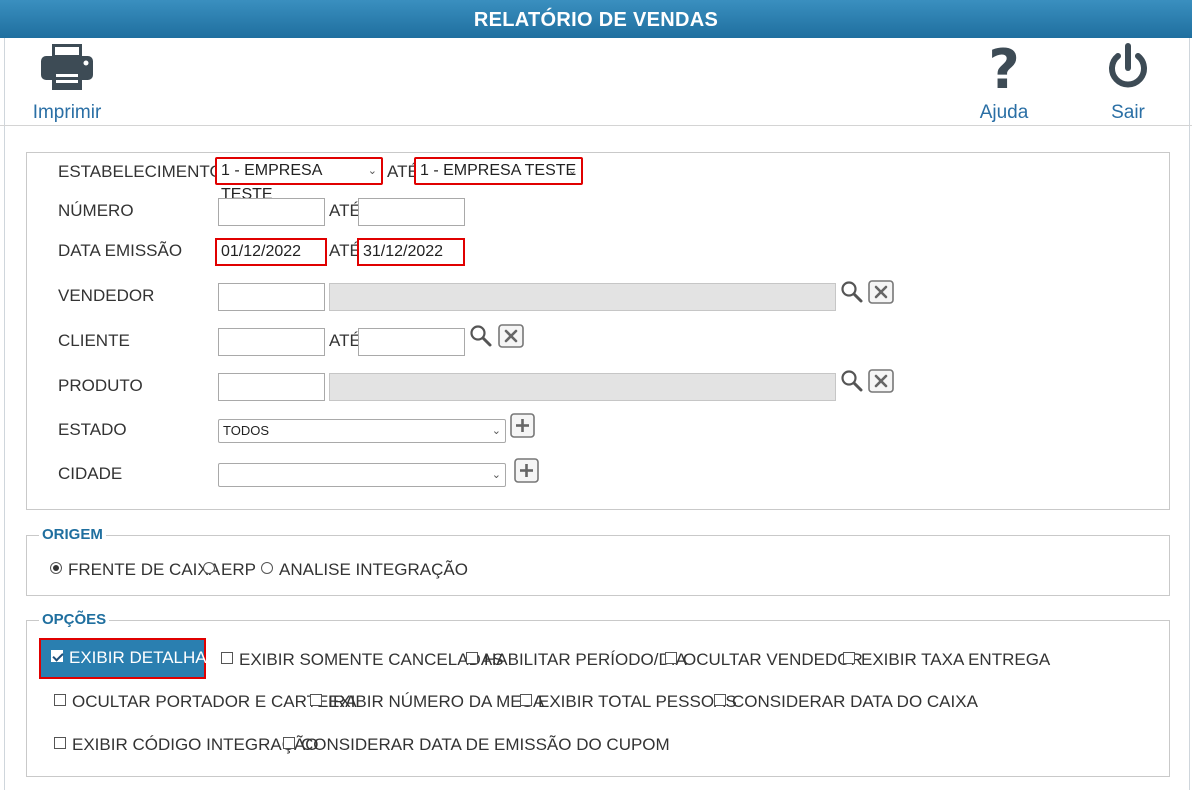  Describe the element at coordinates (362, 475) in the screenshot. I see `cidade-select: ⌄` at that location.